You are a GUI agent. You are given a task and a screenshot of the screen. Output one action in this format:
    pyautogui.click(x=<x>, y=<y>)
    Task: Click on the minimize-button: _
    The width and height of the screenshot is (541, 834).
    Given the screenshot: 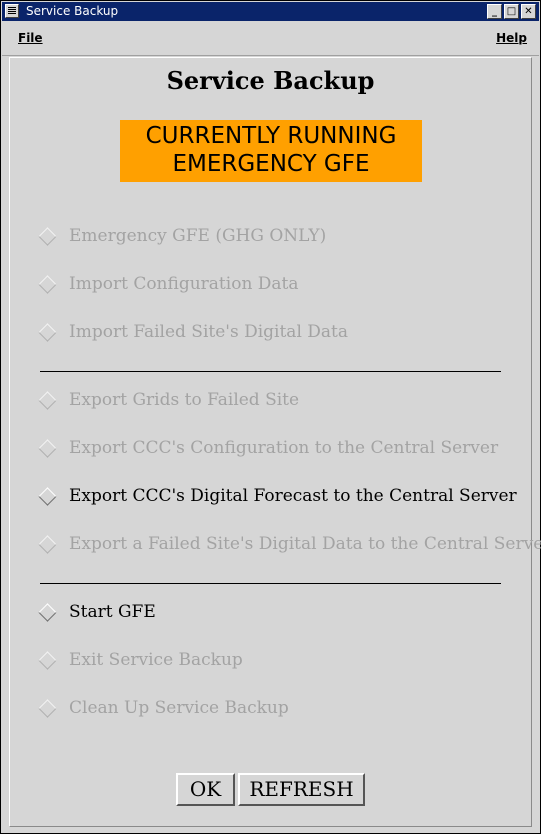 What is the action you would take?
    pyautogui.click(x=494, y=11)
    